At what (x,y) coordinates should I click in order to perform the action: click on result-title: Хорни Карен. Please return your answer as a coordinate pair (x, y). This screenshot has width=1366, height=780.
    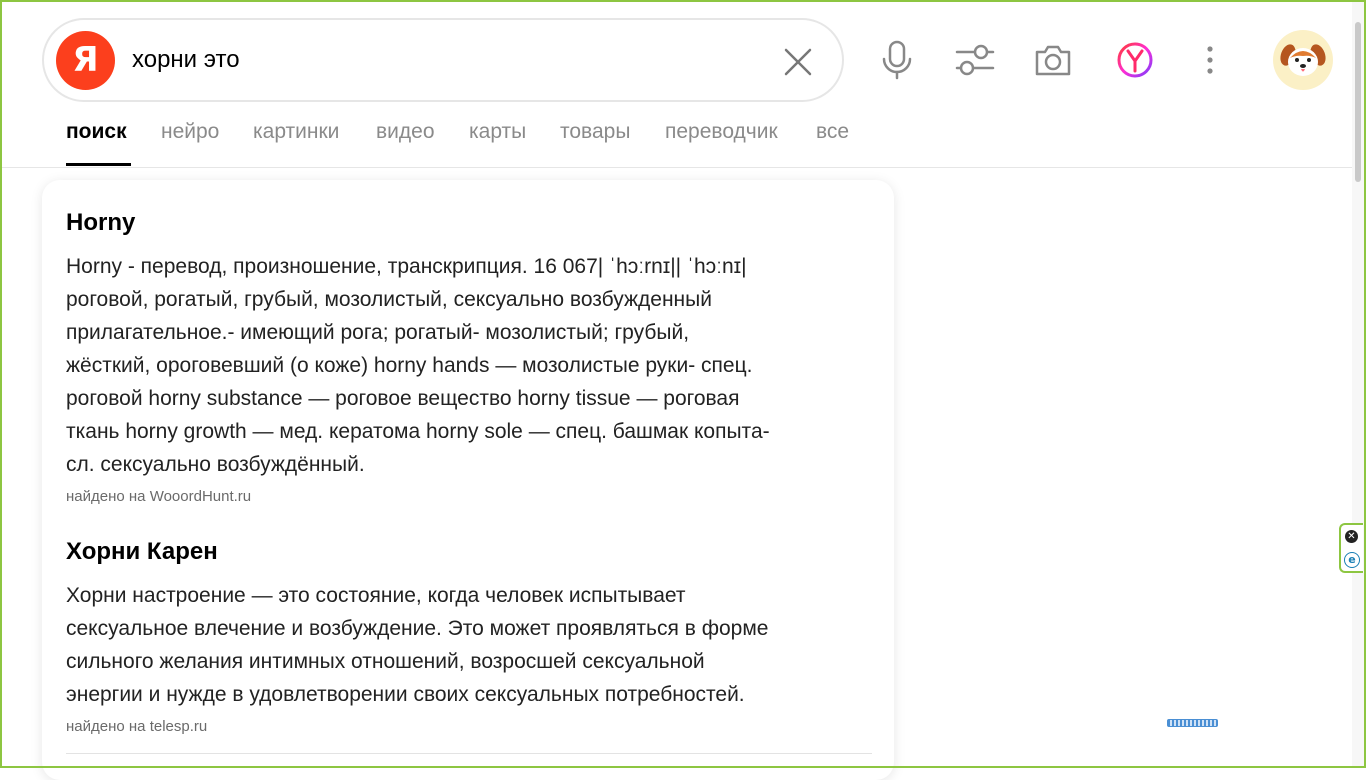
    Looking at the image, I should click on (469, 552).